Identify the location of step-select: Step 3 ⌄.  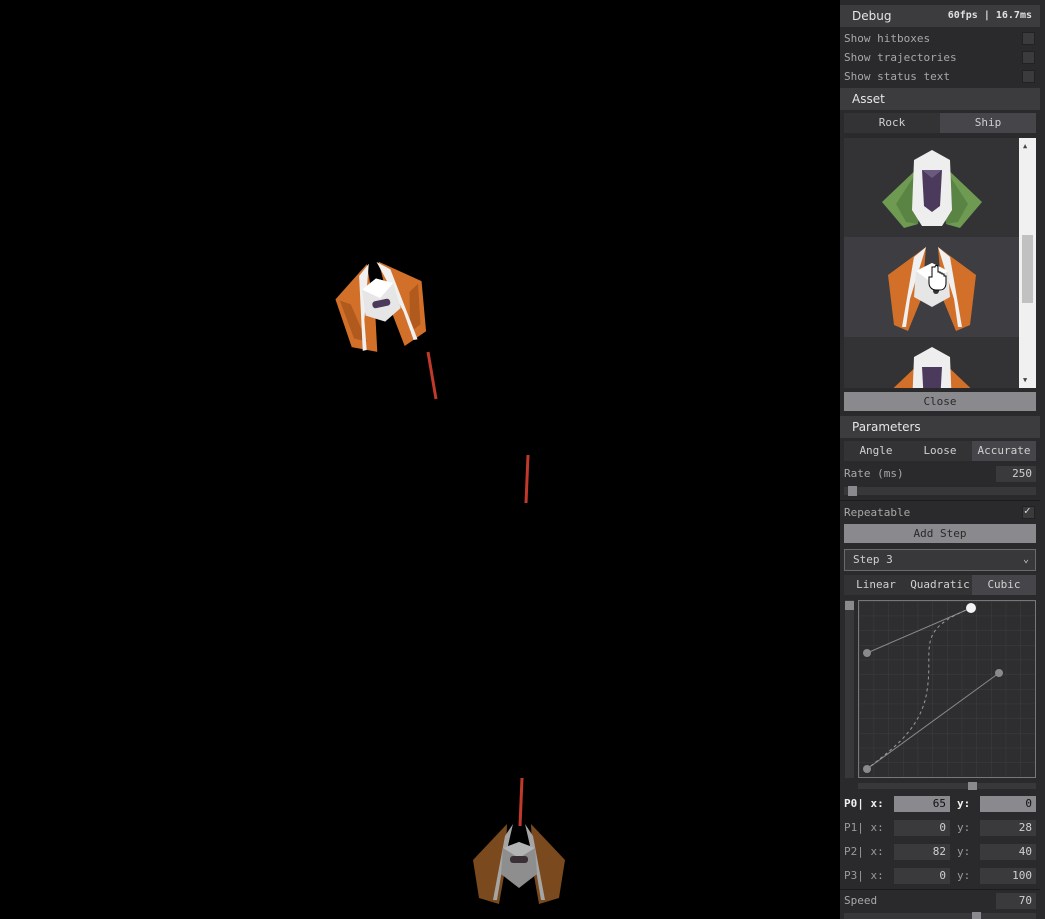
(940, 560).